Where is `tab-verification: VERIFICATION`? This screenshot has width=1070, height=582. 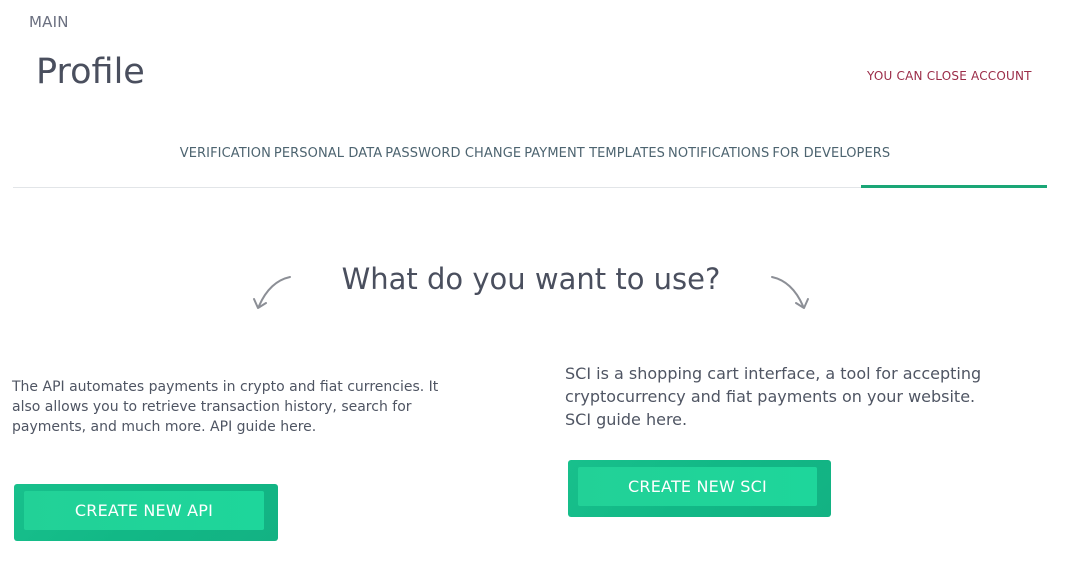
tab-verification: VERIFICATION is located at coordinates (225, 153).